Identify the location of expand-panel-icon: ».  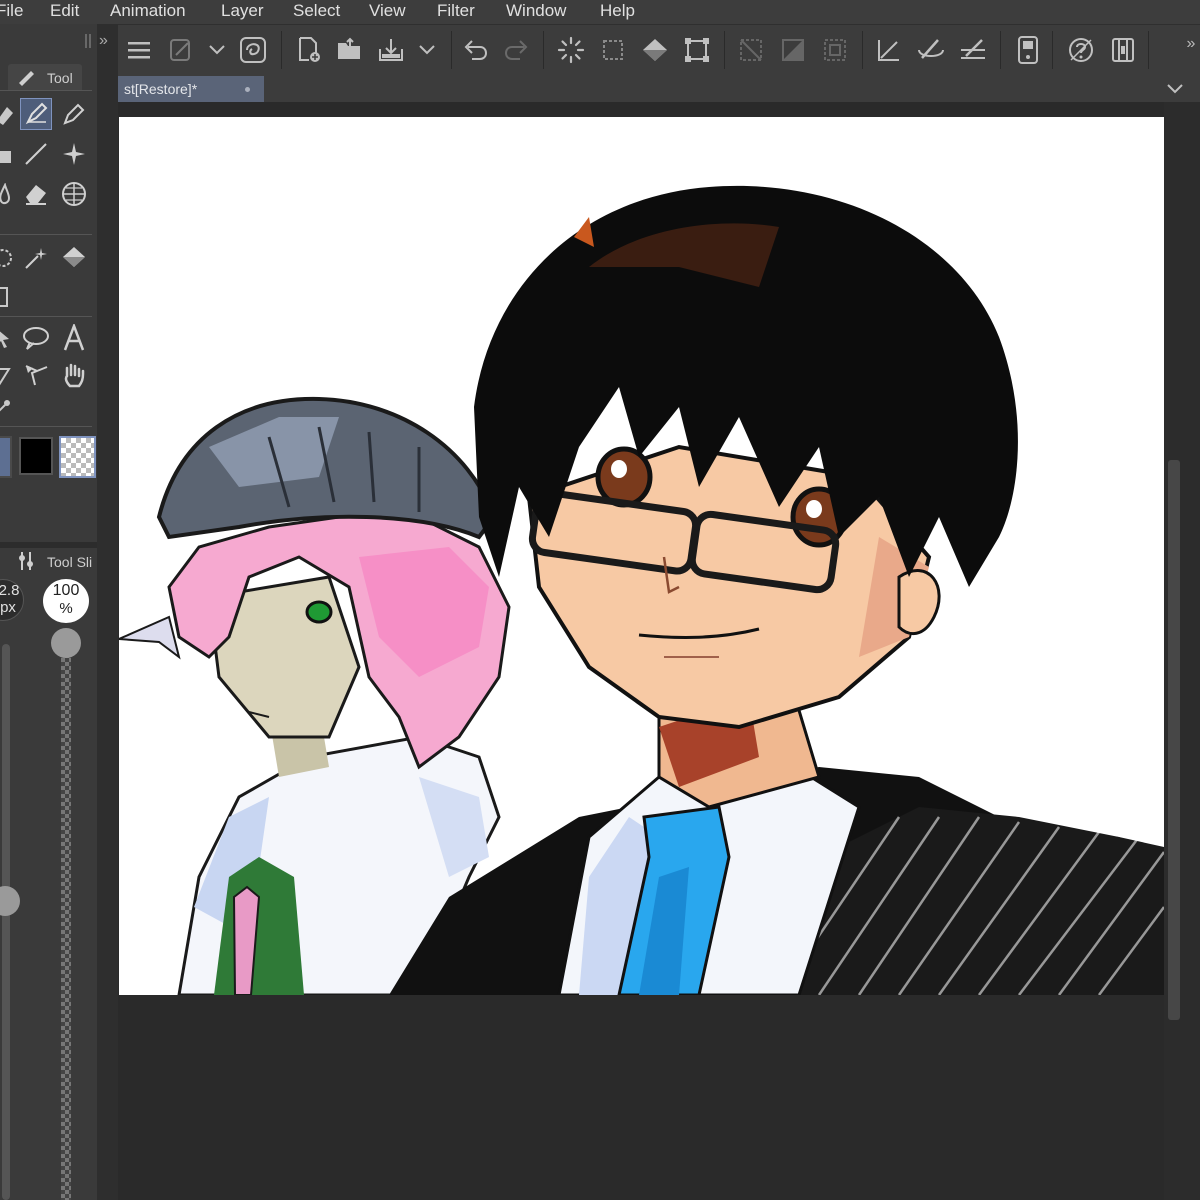
(103, 41).